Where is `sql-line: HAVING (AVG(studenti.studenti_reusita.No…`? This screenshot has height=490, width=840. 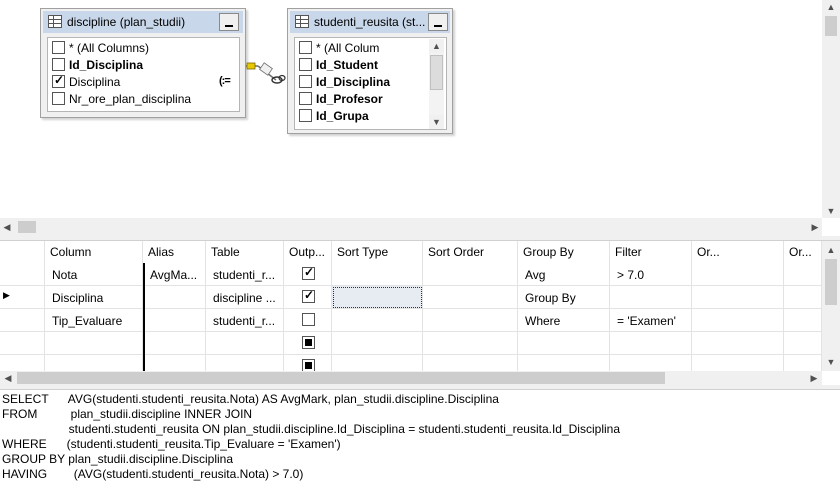
sql-line: HAVING (AVG(studenti.studenti_reusita.No… is located at coordinates (152, 474).